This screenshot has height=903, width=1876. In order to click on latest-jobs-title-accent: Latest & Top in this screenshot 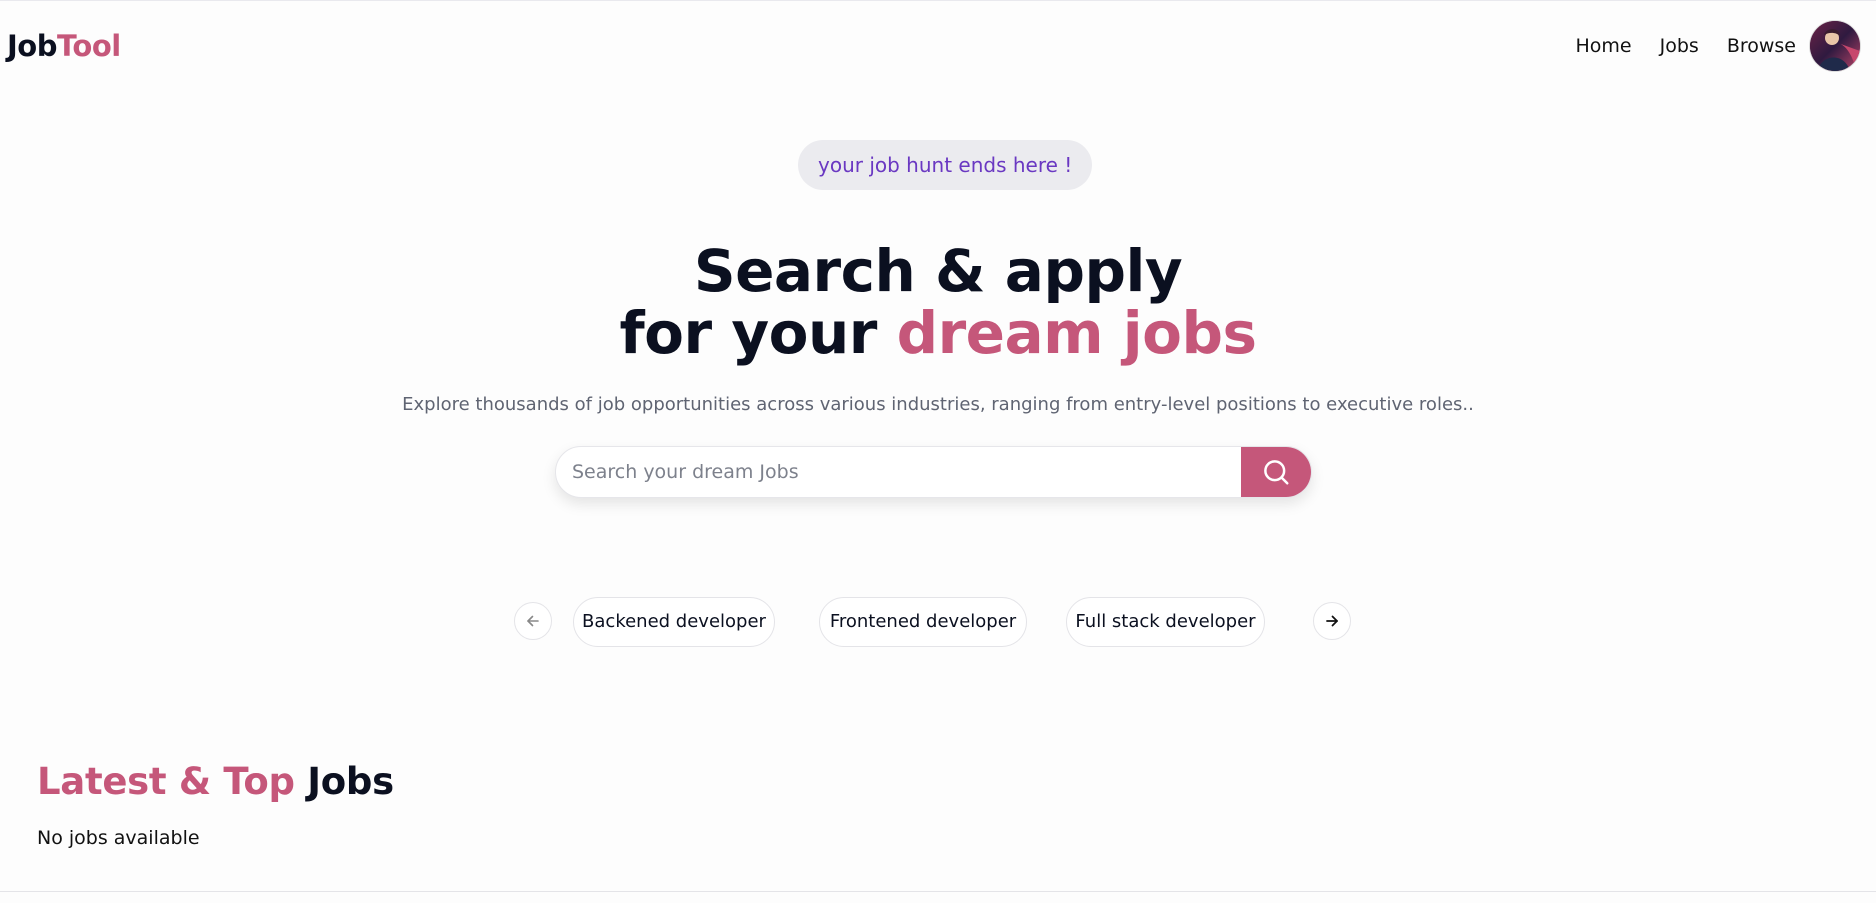, I will do `click(166, 781)`.